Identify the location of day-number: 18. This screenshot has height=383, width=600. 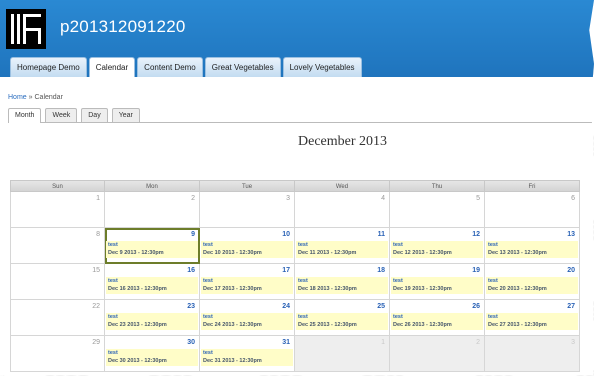
(381, 270).